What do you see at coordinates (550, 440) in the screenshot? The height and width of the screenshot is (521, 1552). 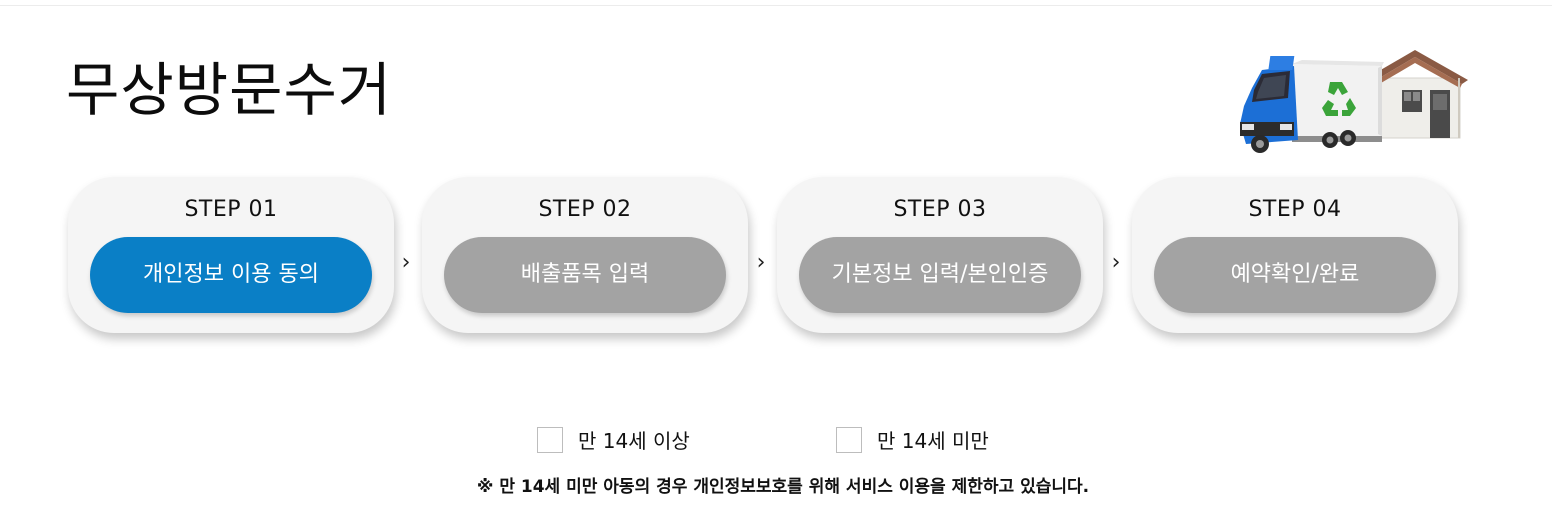 I see `checkbox-age-14-plus` at bounding box center [550, 440].